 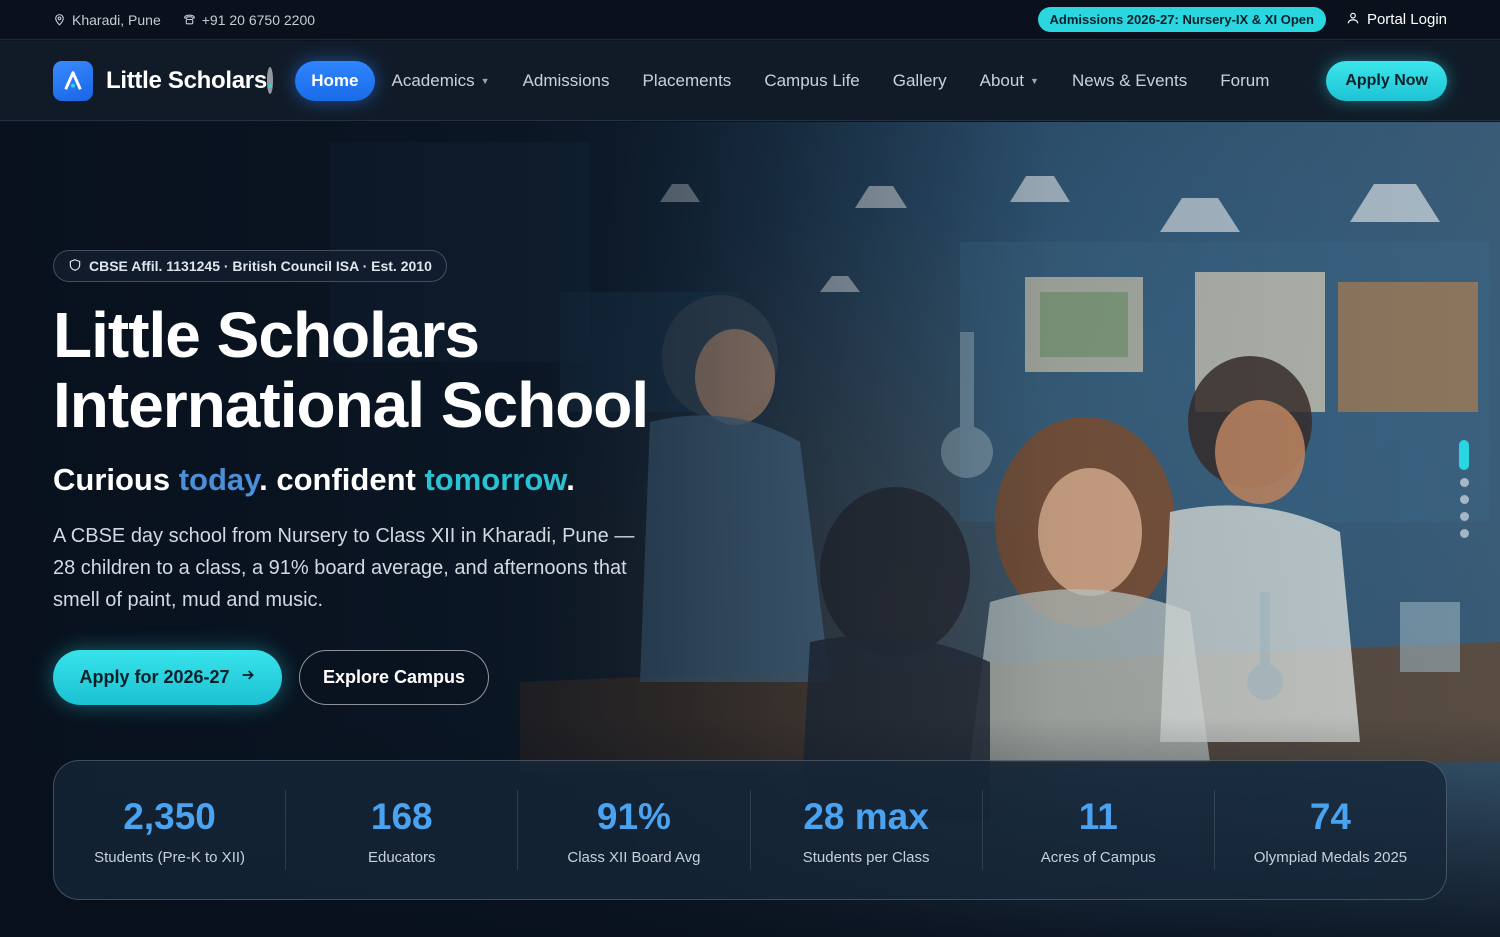 I want to click on stat-board-avg: 91% Class XII Board Avg, so click(x=634, y=830).